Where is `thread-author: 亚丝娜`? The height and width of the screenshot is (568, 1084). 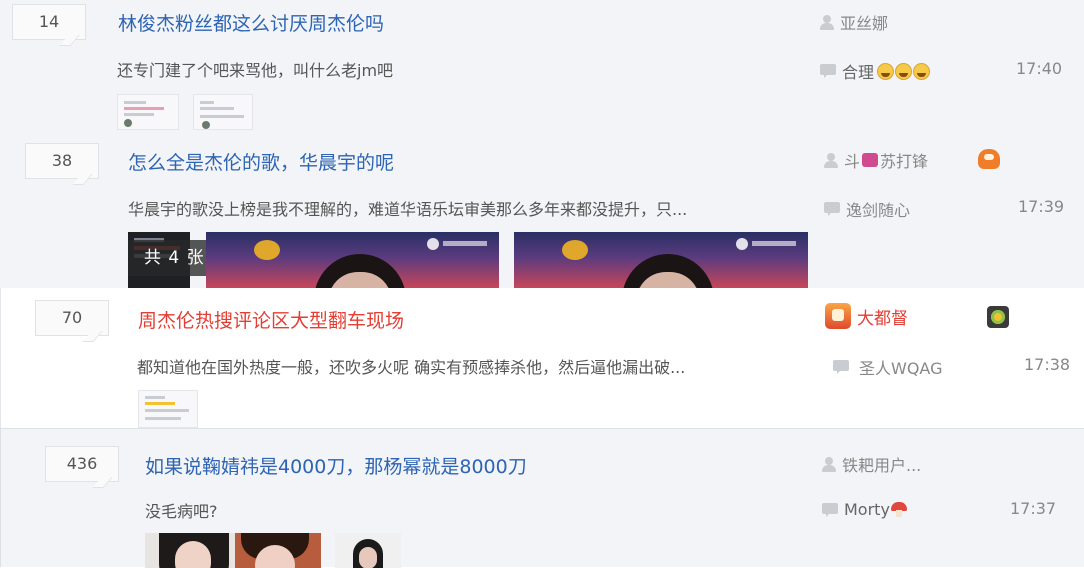
thread-author: 亚丝娜 is located at coordinates (854, 22).